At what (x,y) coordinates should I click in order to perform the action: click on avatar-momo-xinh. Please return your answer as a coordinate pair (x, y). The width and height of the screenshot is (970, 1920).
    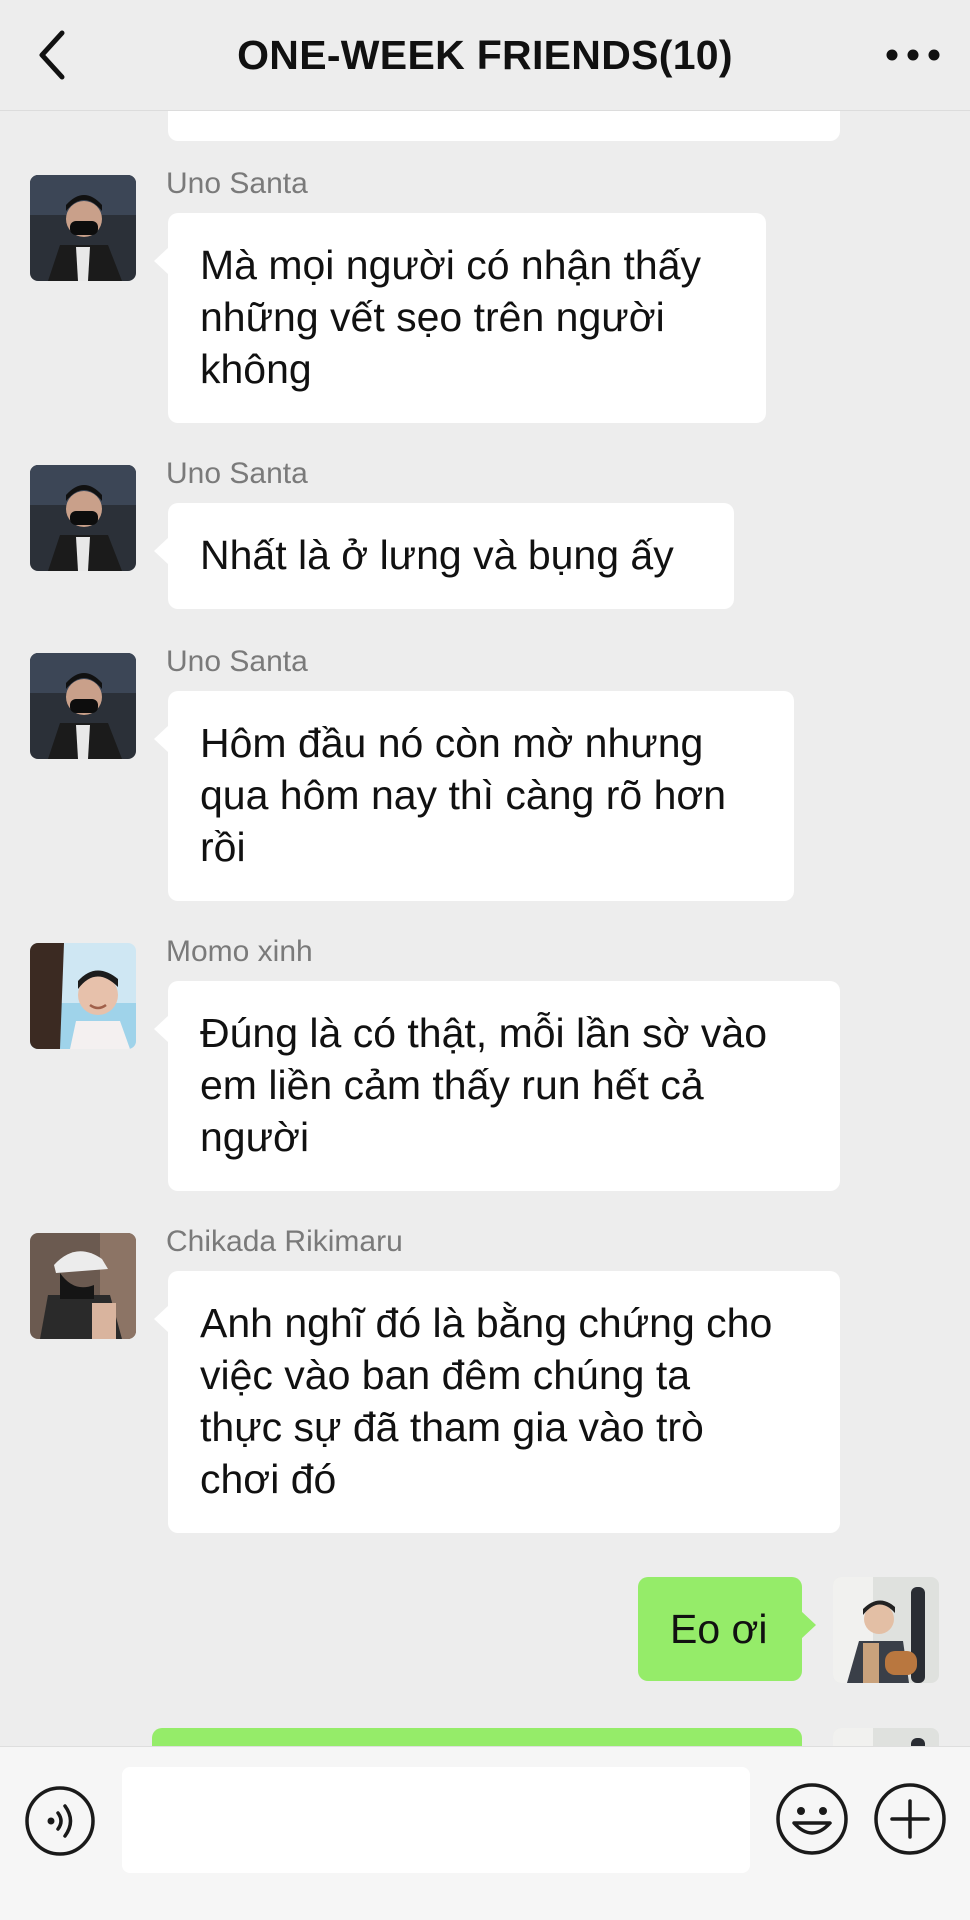
    Looking at the image, I should click on (83, 996).